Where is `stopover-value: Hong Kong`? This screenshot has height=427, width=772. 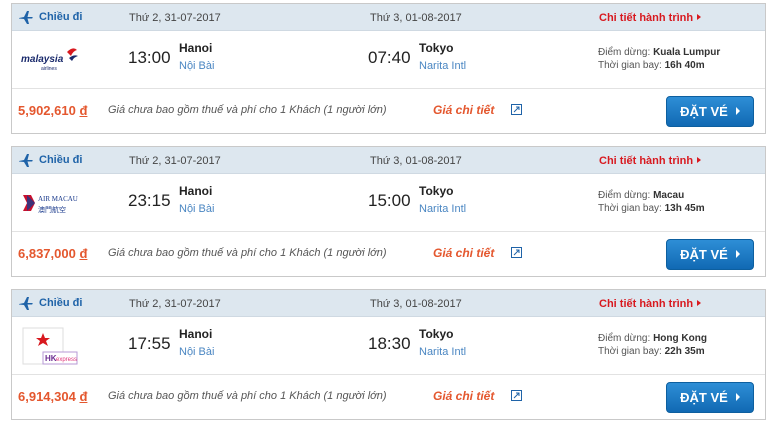 stopover-value: Hong Kong is located at coordinates (680, 338).